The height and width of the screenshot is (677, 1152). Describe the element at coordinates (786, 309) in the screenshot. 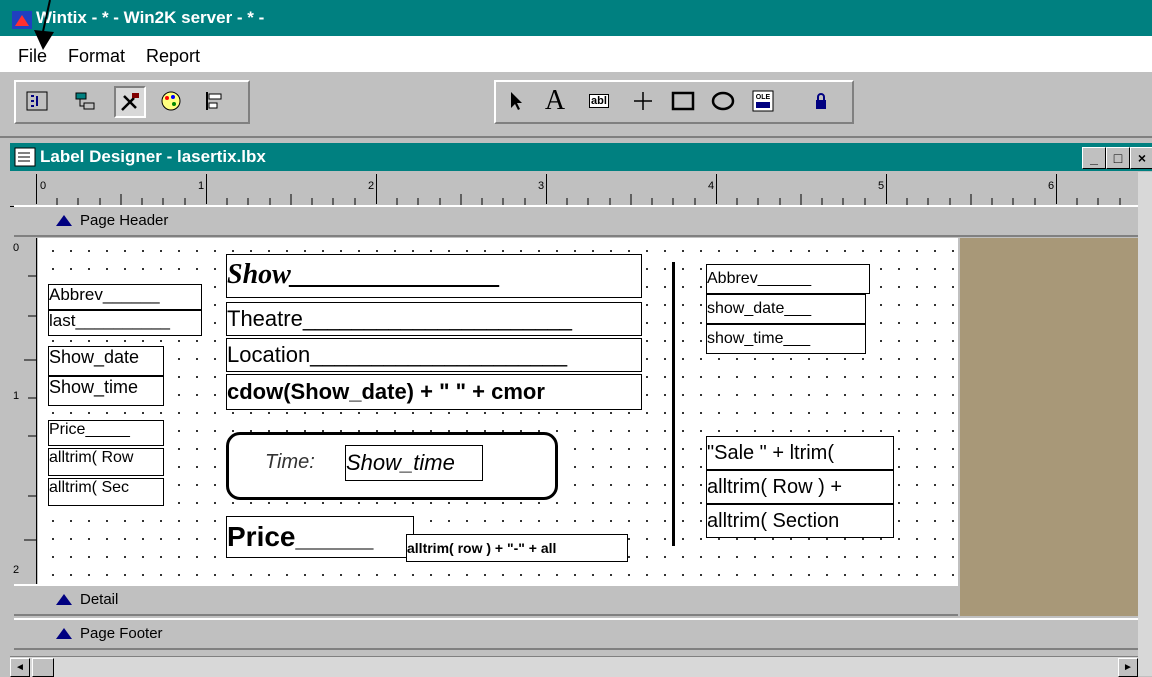

I see `field-show-date-right: show_date___` at that location.